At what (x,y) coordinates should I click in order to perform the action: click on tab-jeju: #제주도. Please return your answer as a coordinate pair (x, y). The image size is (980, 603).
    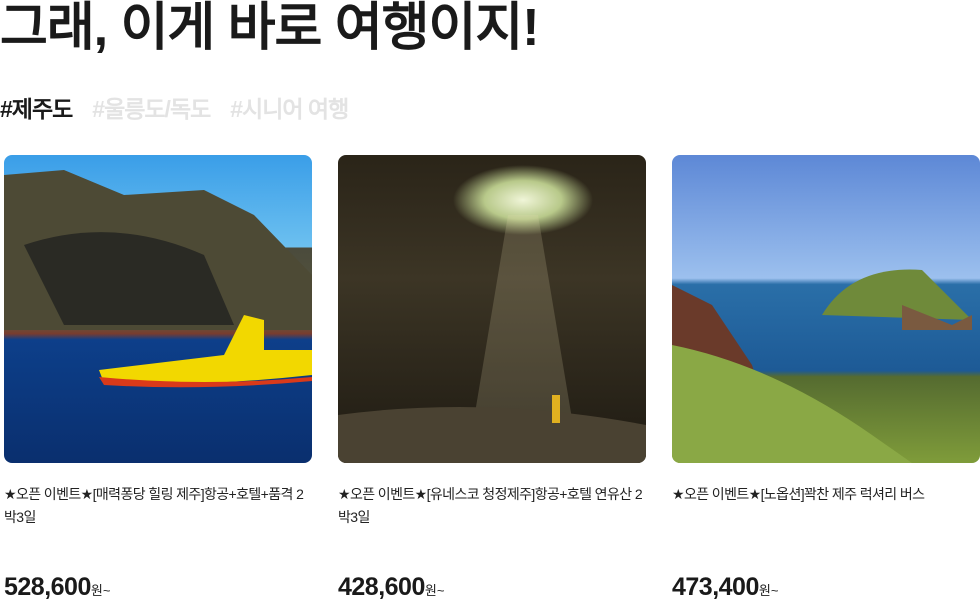
    Looking at the image, I should click on (36, 107).